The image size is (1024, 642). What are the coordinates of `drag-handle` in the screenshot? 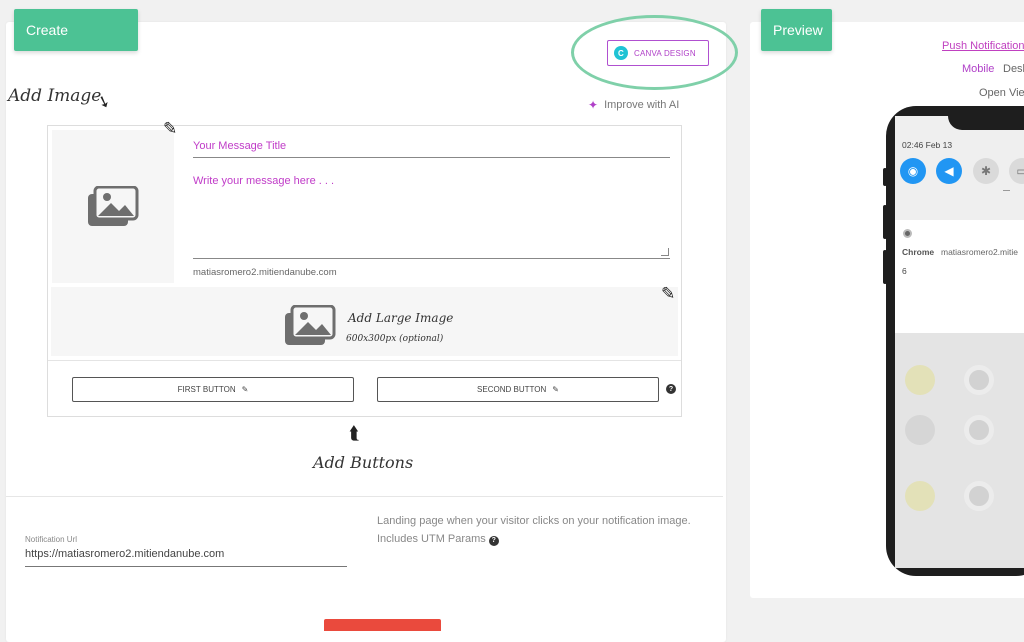 It's located at (1006, 190).